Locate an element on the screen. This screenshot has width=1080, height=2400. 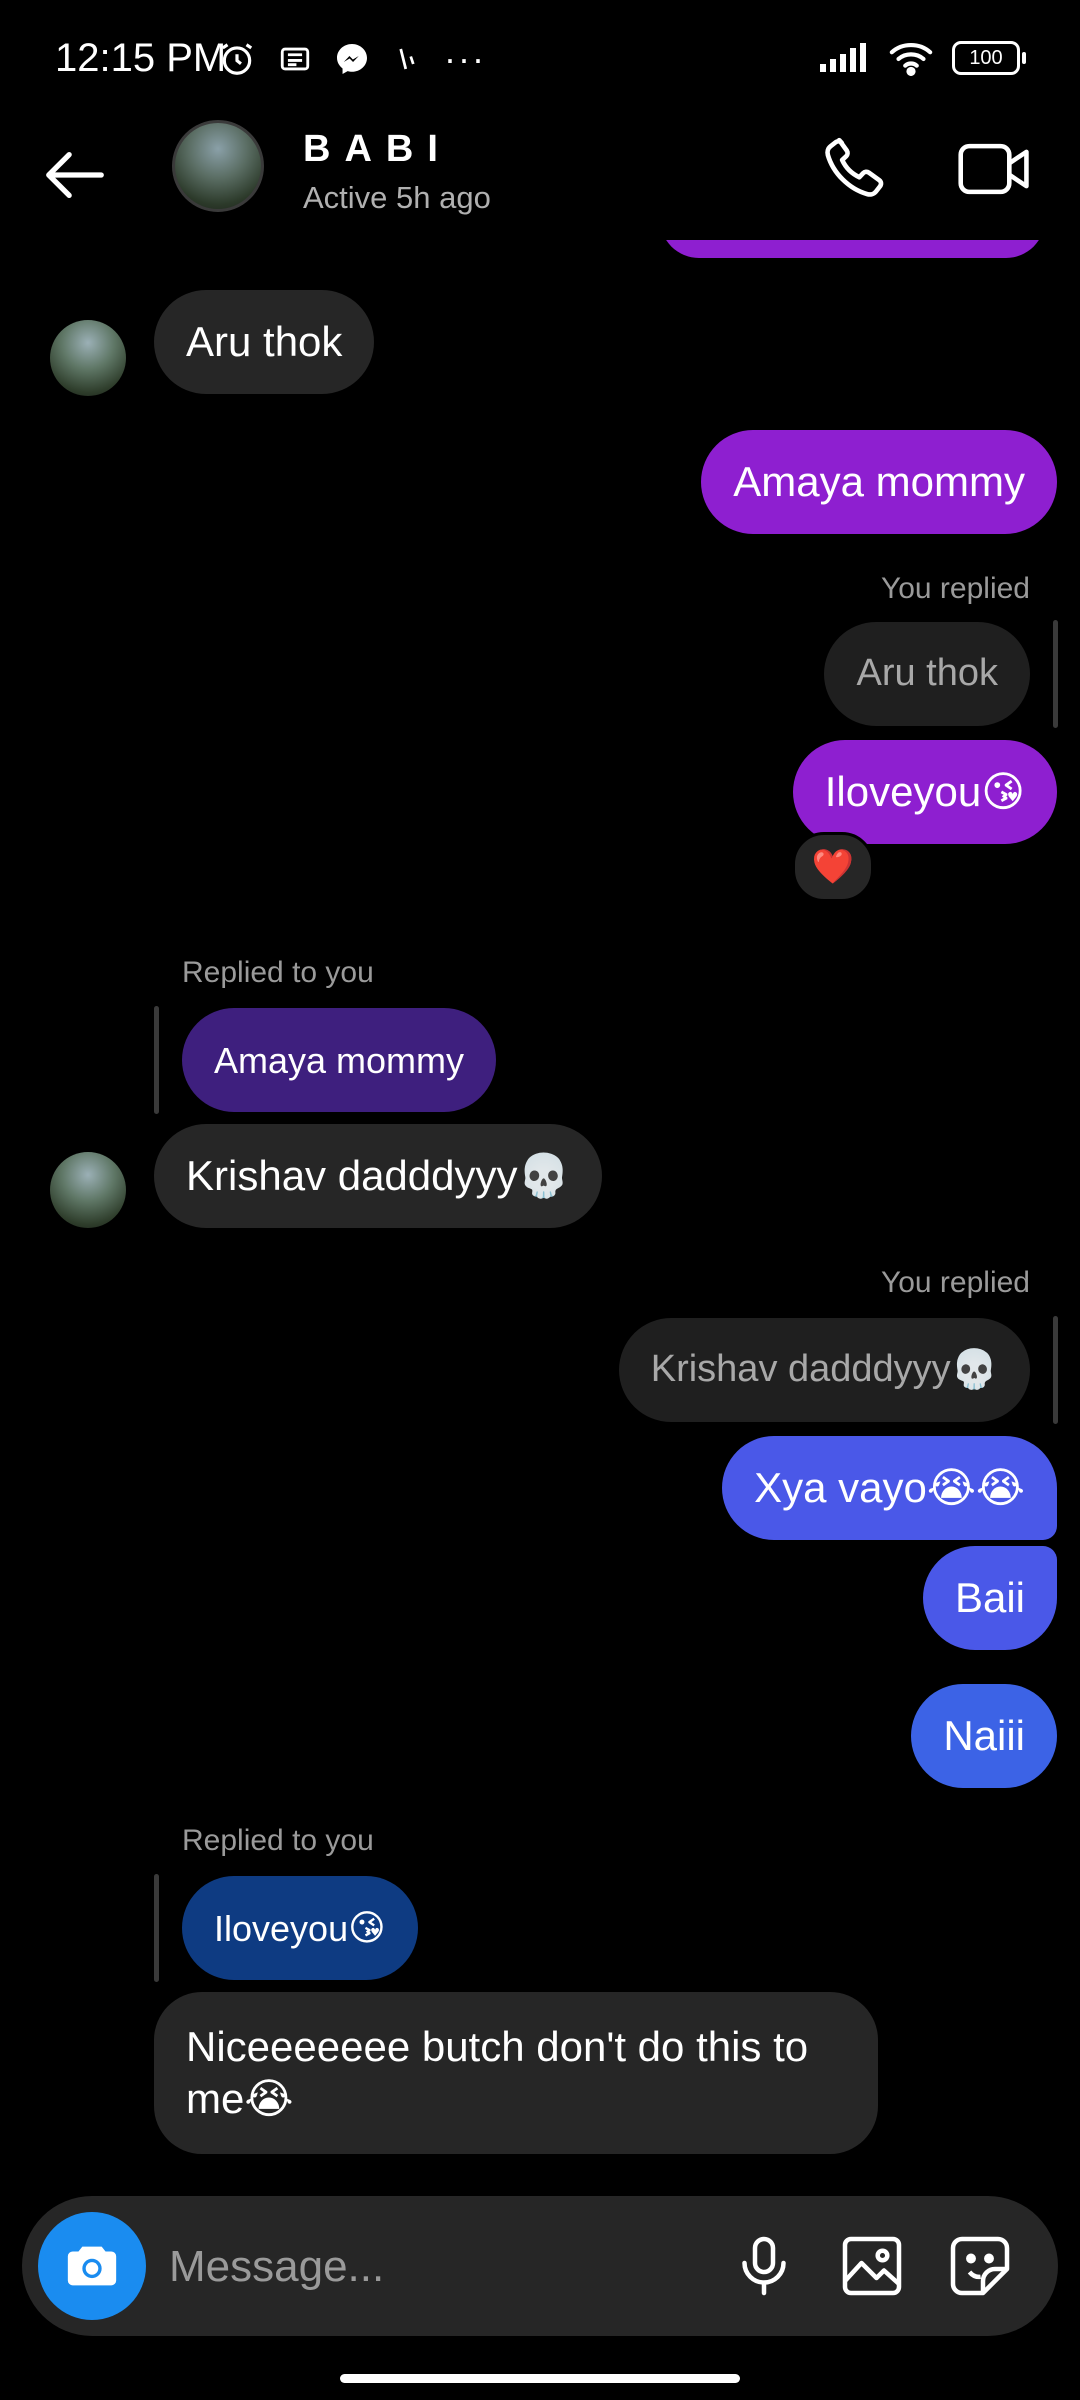
wifi-icon is located at coordinates (911, 59).